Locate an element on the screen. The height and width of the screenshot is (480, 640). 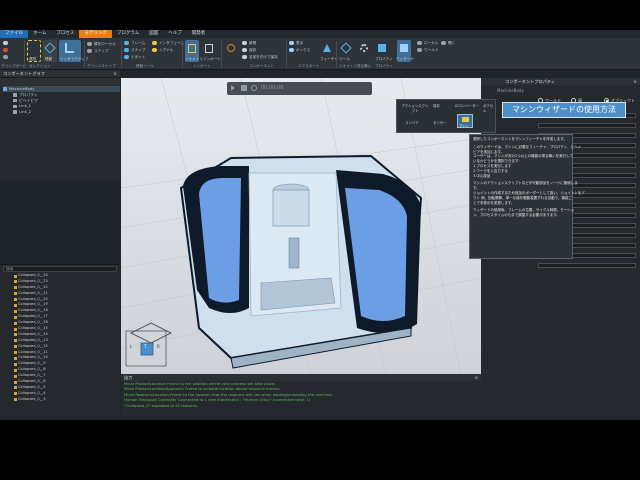
play-icon is located at coordinates (234, 88).